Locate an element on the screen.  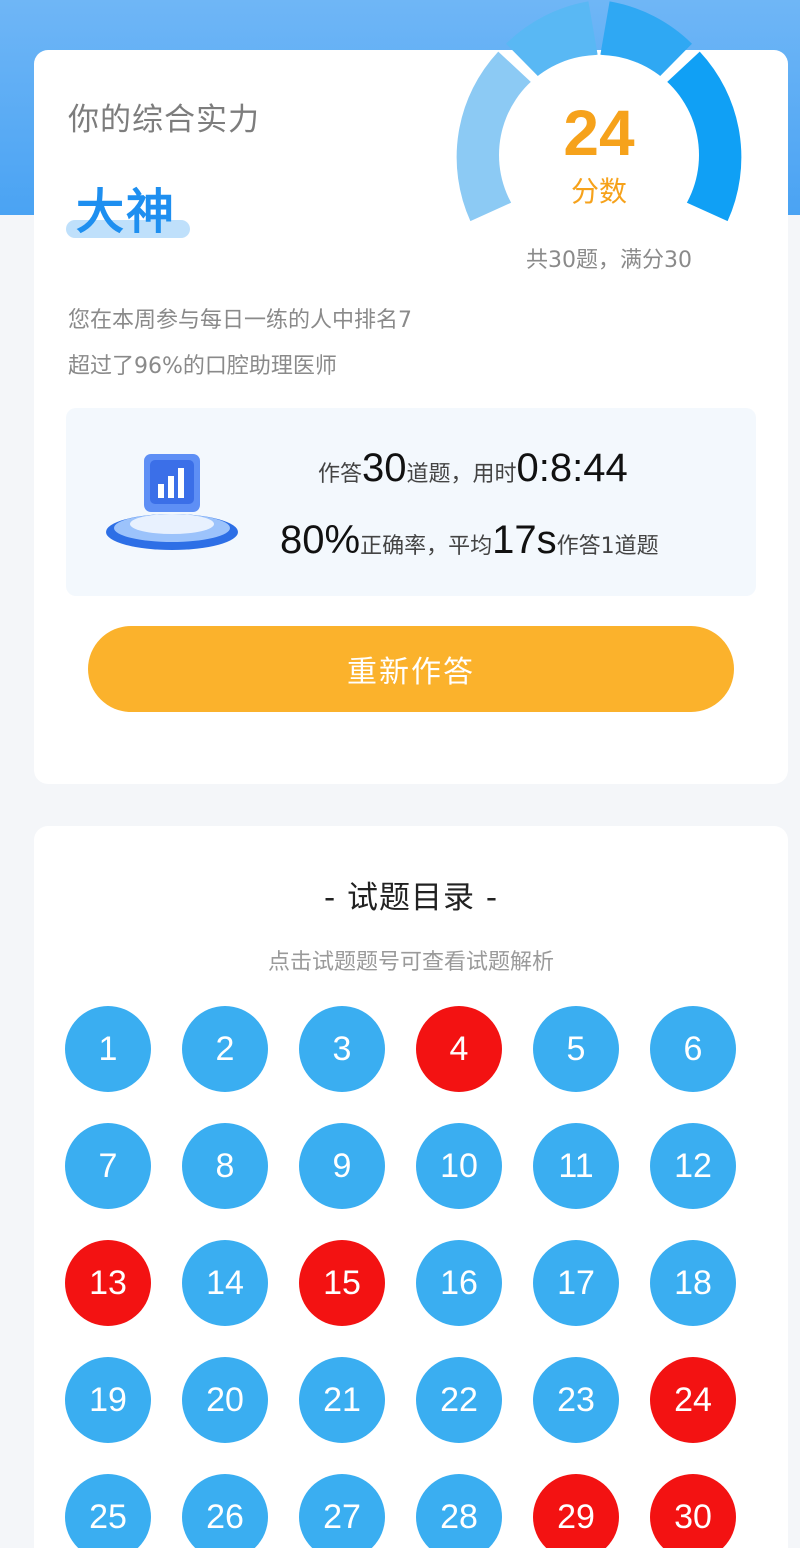
question-number-button: 25 is located at coordinates (108, 1511).